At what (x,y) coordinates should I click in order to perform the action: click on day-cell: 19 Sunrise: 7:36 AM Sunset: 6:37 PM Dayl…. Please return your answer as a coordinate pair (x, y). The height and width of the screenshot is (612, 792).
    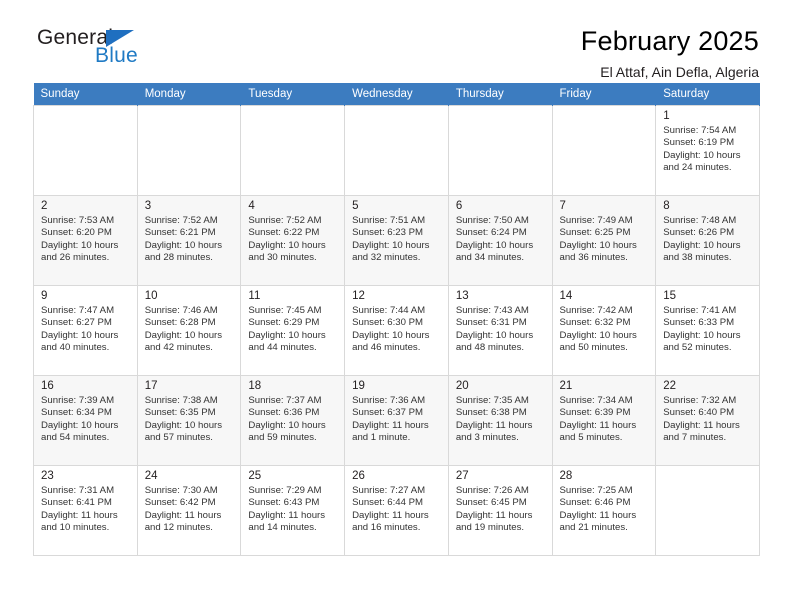
    Looking at the image, I should click on (396, 420).